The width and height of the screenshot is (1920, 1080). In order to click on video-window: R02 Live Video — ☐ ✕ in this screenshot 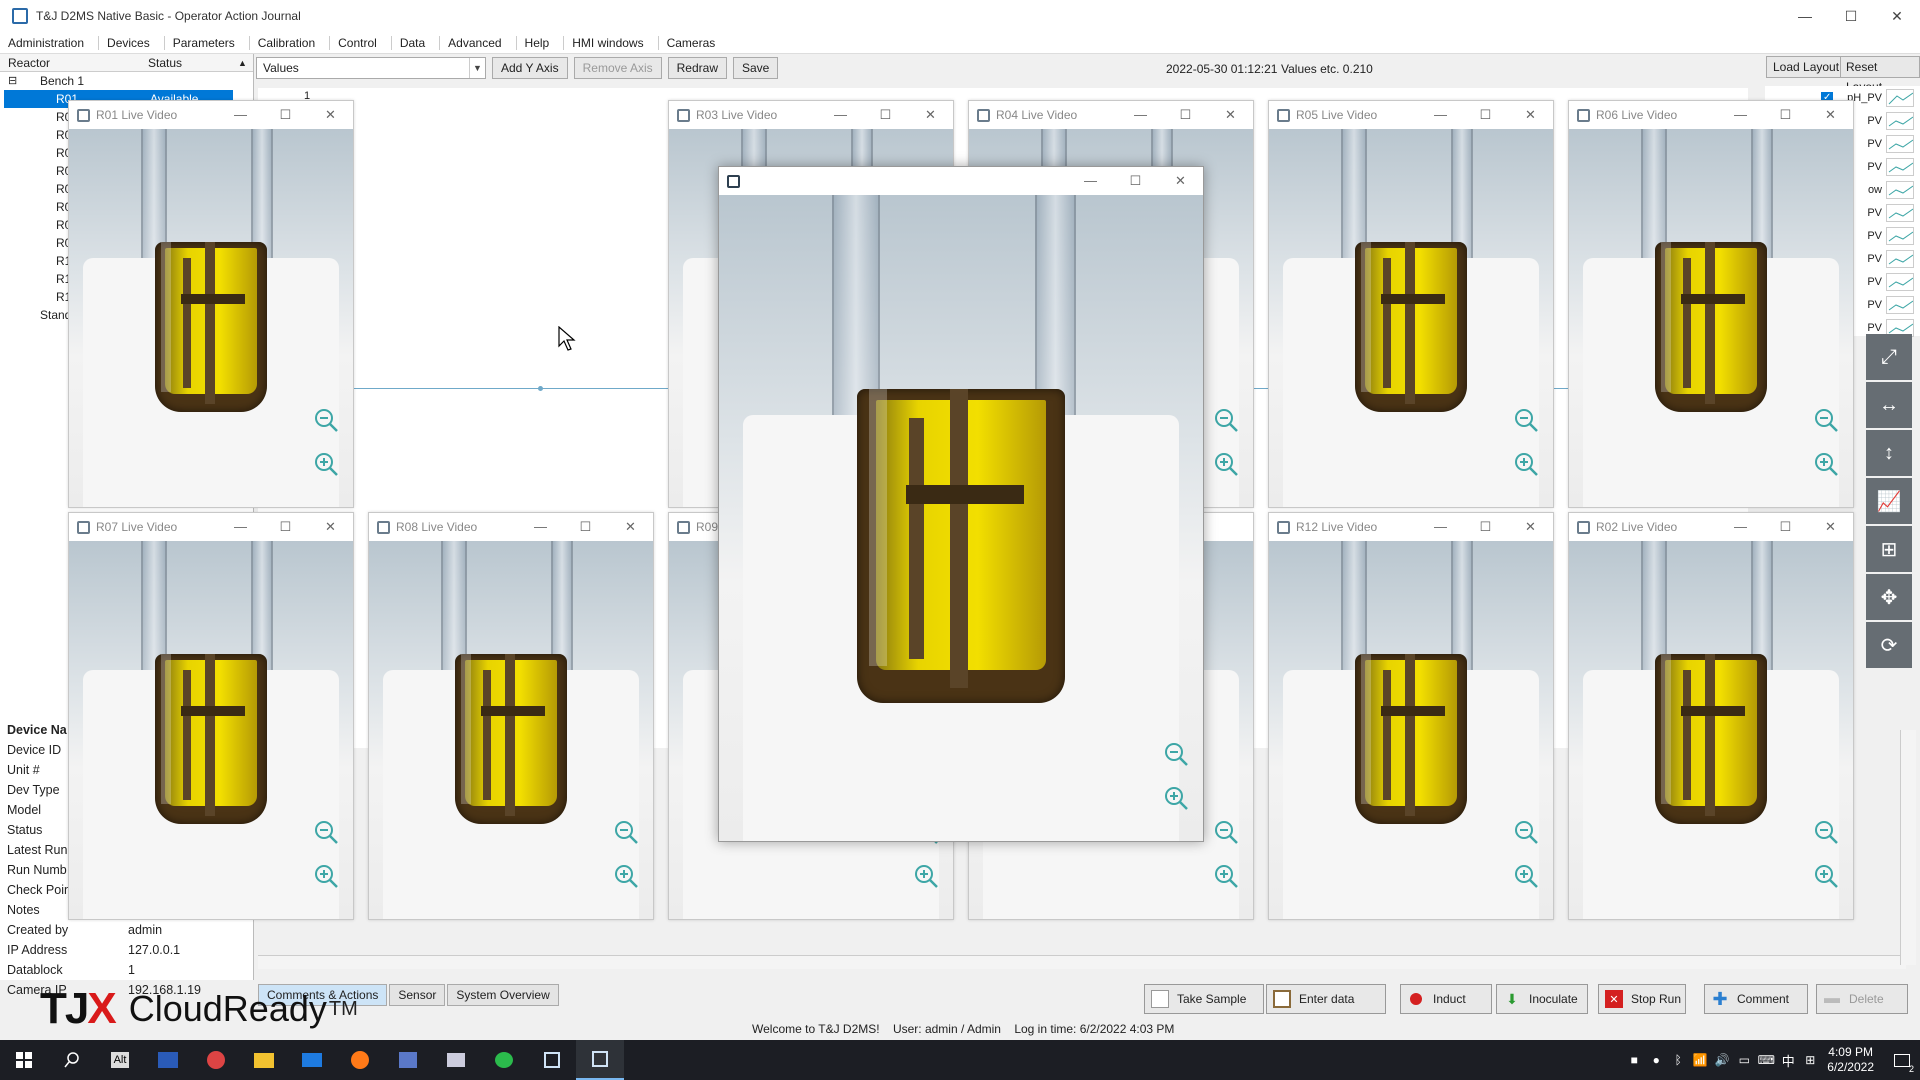, I will do `click(1711, 716)`.